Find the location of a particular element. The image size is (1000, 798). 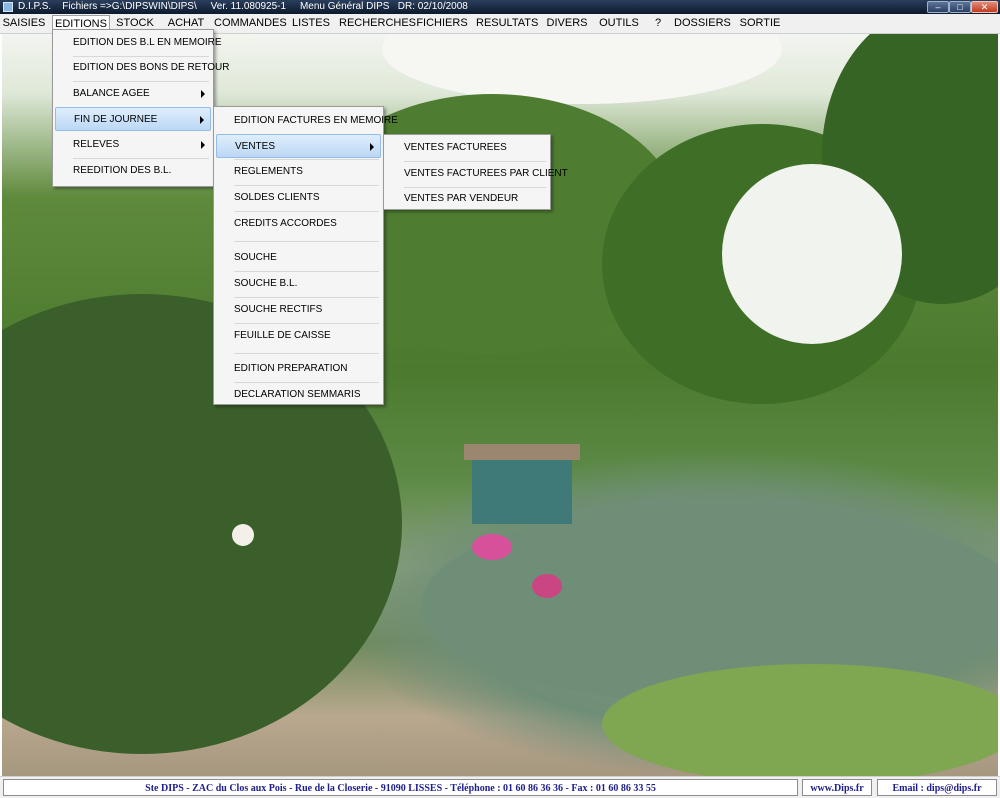

menu-item-reglements: REGLEMENTS is located at coordinates (298, 172).